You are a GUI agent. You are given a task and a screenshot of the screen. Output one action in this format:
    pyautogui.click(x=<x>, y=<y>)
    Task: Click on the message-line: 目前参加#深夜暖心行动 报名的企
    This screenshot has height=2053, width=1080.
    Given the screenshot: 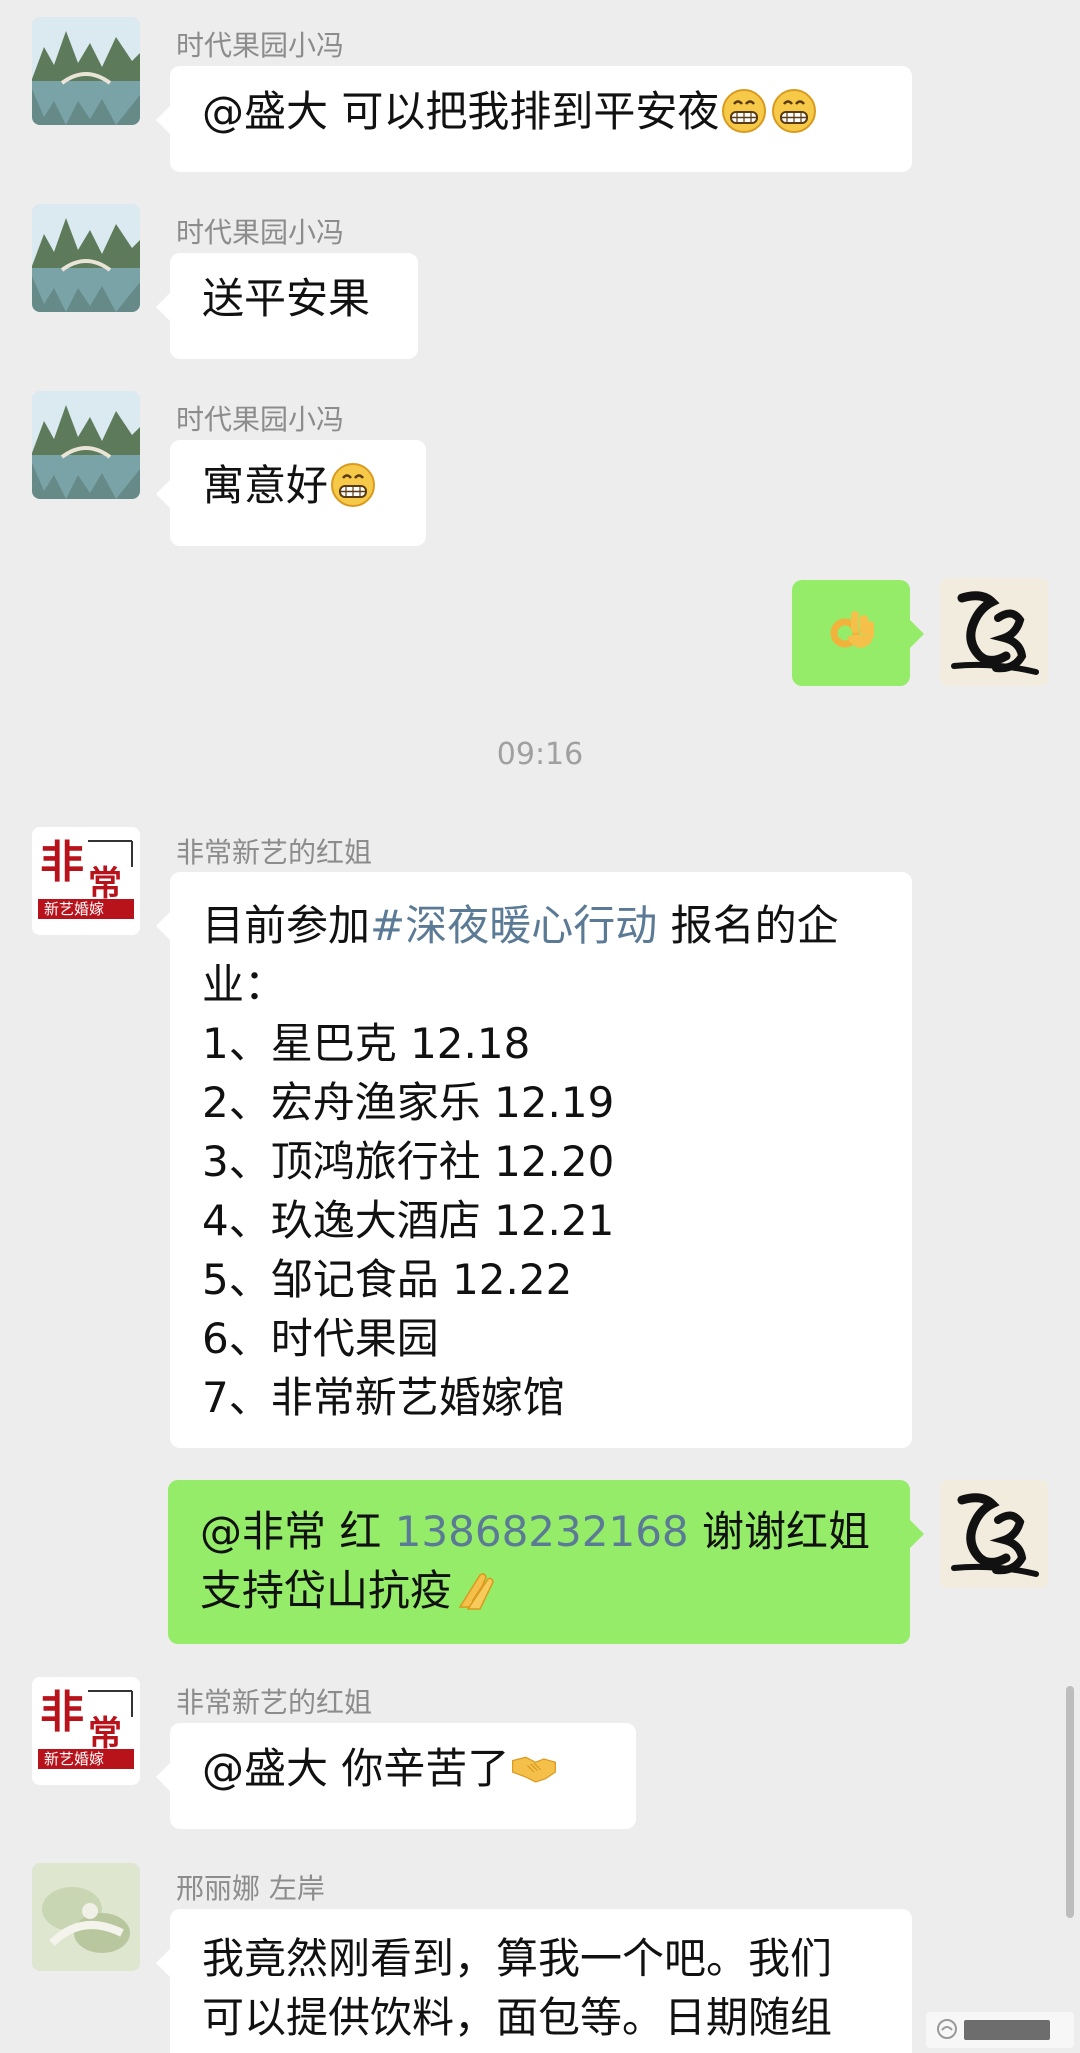 What is the action you would take?
    pyautogui.click(x=520, y=925)
    